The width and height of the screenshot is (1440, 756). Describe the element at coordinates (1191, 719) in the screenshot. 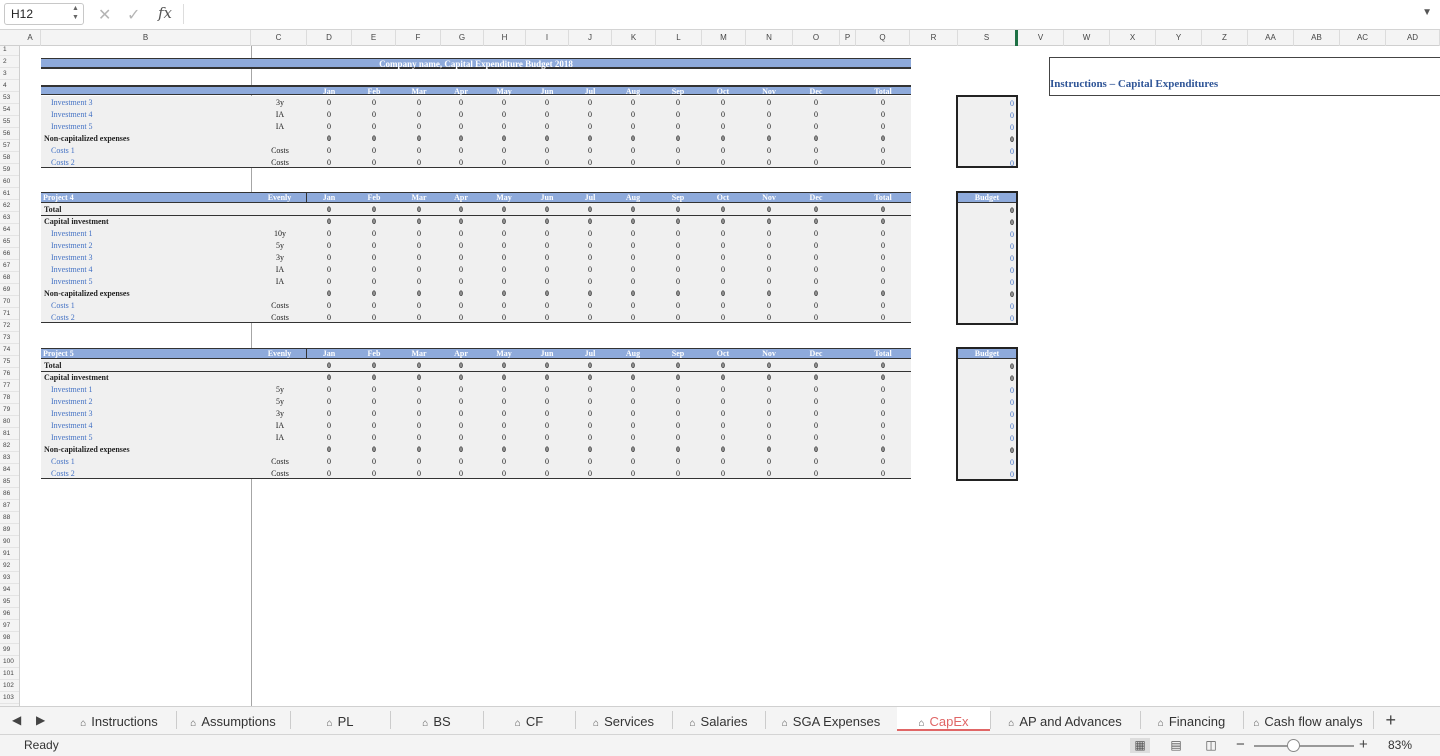

I see `tab-financing: ⌂ Financing` at that location.